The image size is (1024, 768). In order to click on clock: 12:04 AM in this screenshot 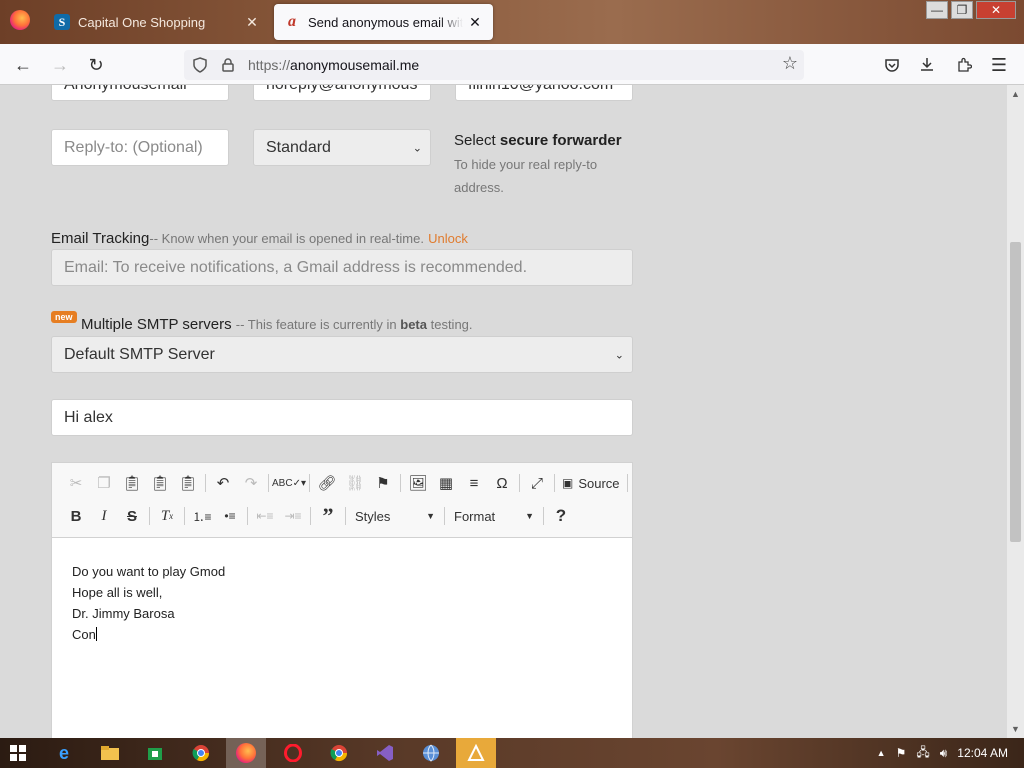, I will do `click(982, 753)`.